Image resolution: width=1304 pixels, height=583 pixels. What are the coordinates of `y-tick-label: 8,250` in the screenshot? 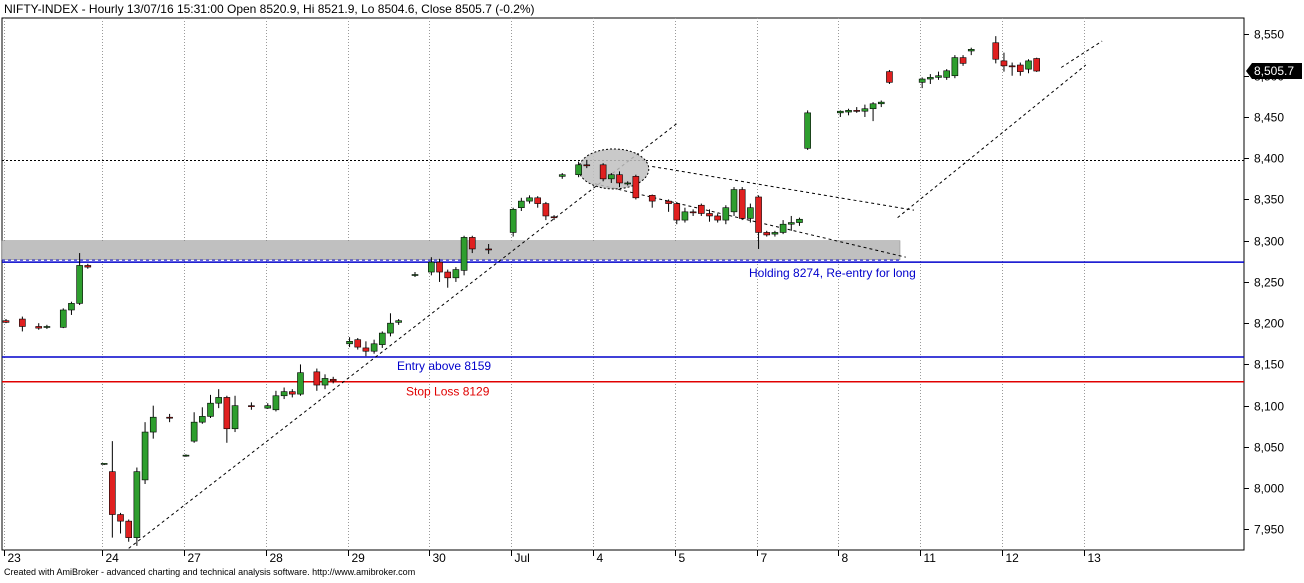 It's located at (1269, 283).